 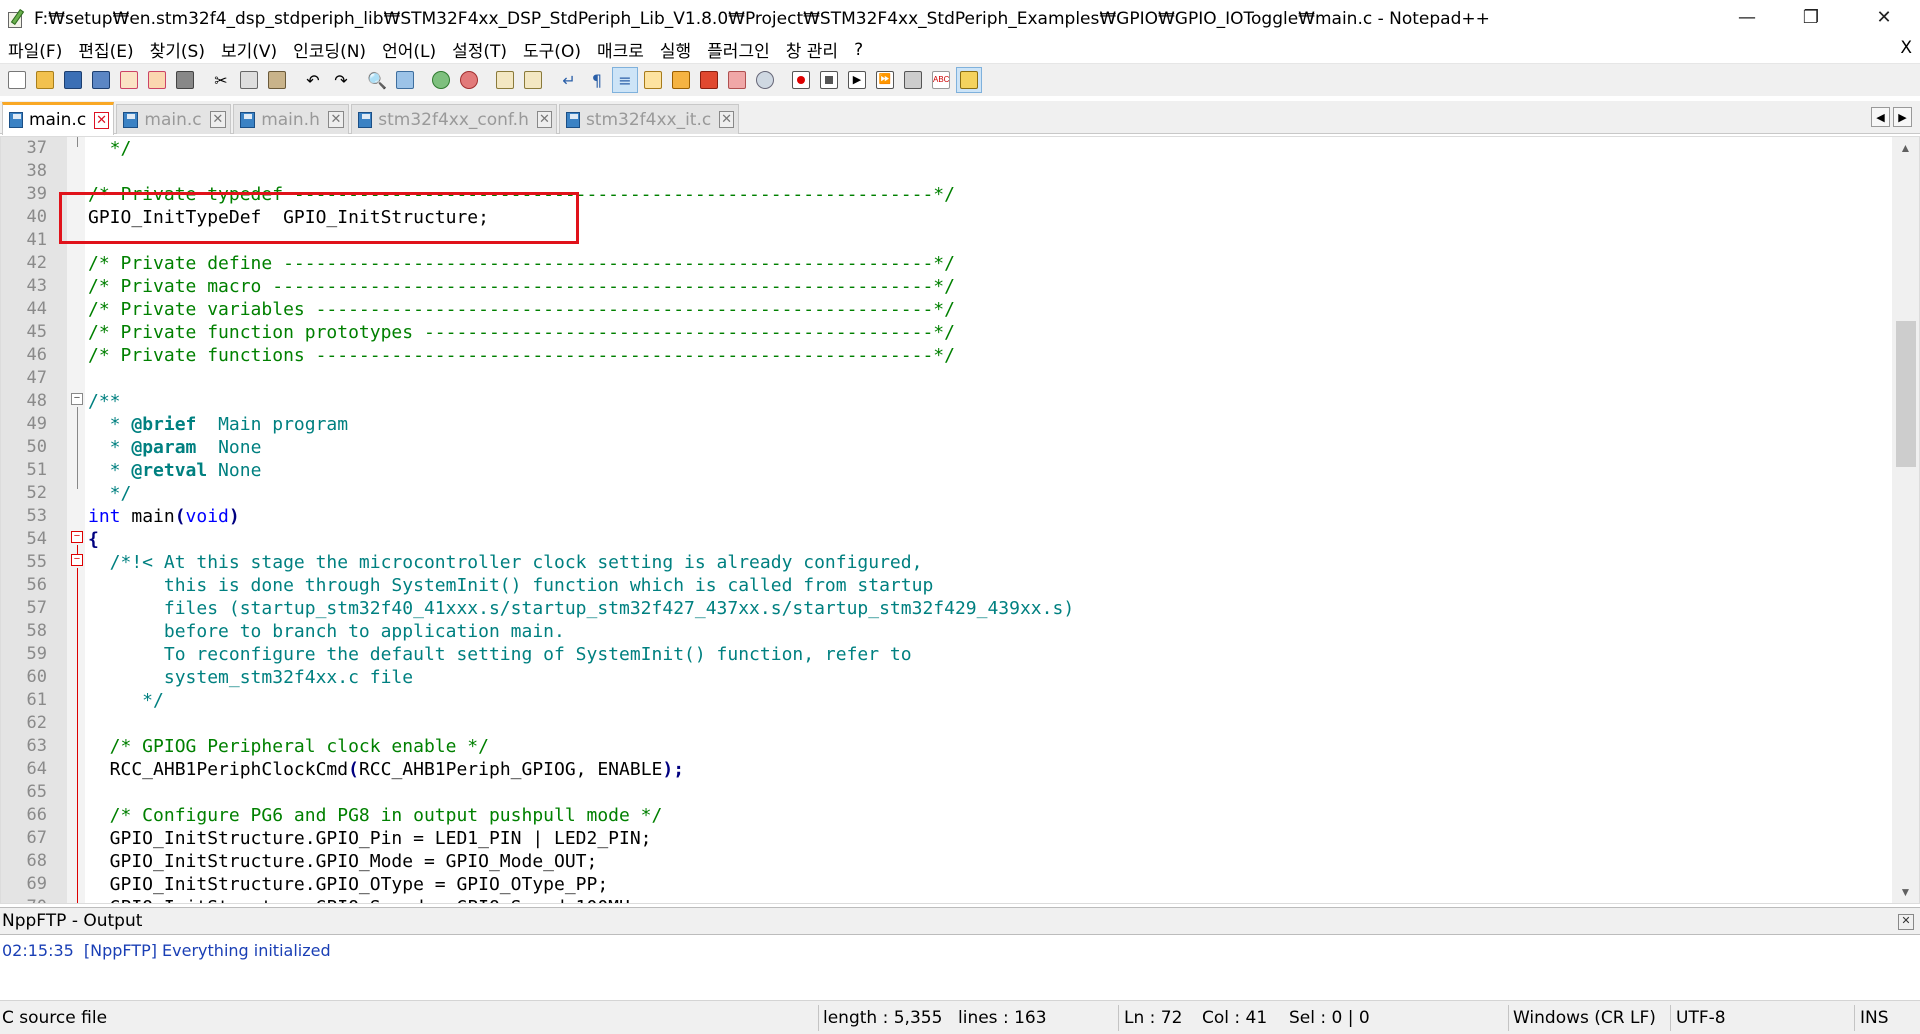 What do you see at coordinates (597, 80) in the screenshot?
I see `show-all-chars-icon: ¶` at bounding box center [597, 80].